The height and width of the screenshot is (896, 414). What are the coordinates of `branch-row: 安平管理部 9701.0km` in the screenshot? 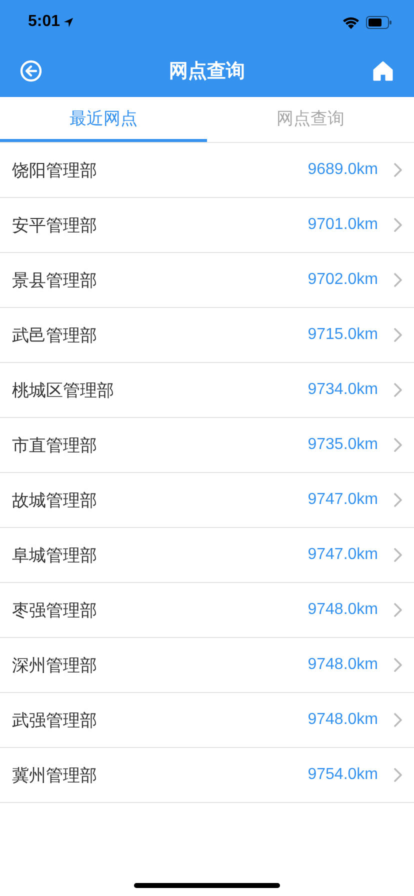 It's located at (207, 225).